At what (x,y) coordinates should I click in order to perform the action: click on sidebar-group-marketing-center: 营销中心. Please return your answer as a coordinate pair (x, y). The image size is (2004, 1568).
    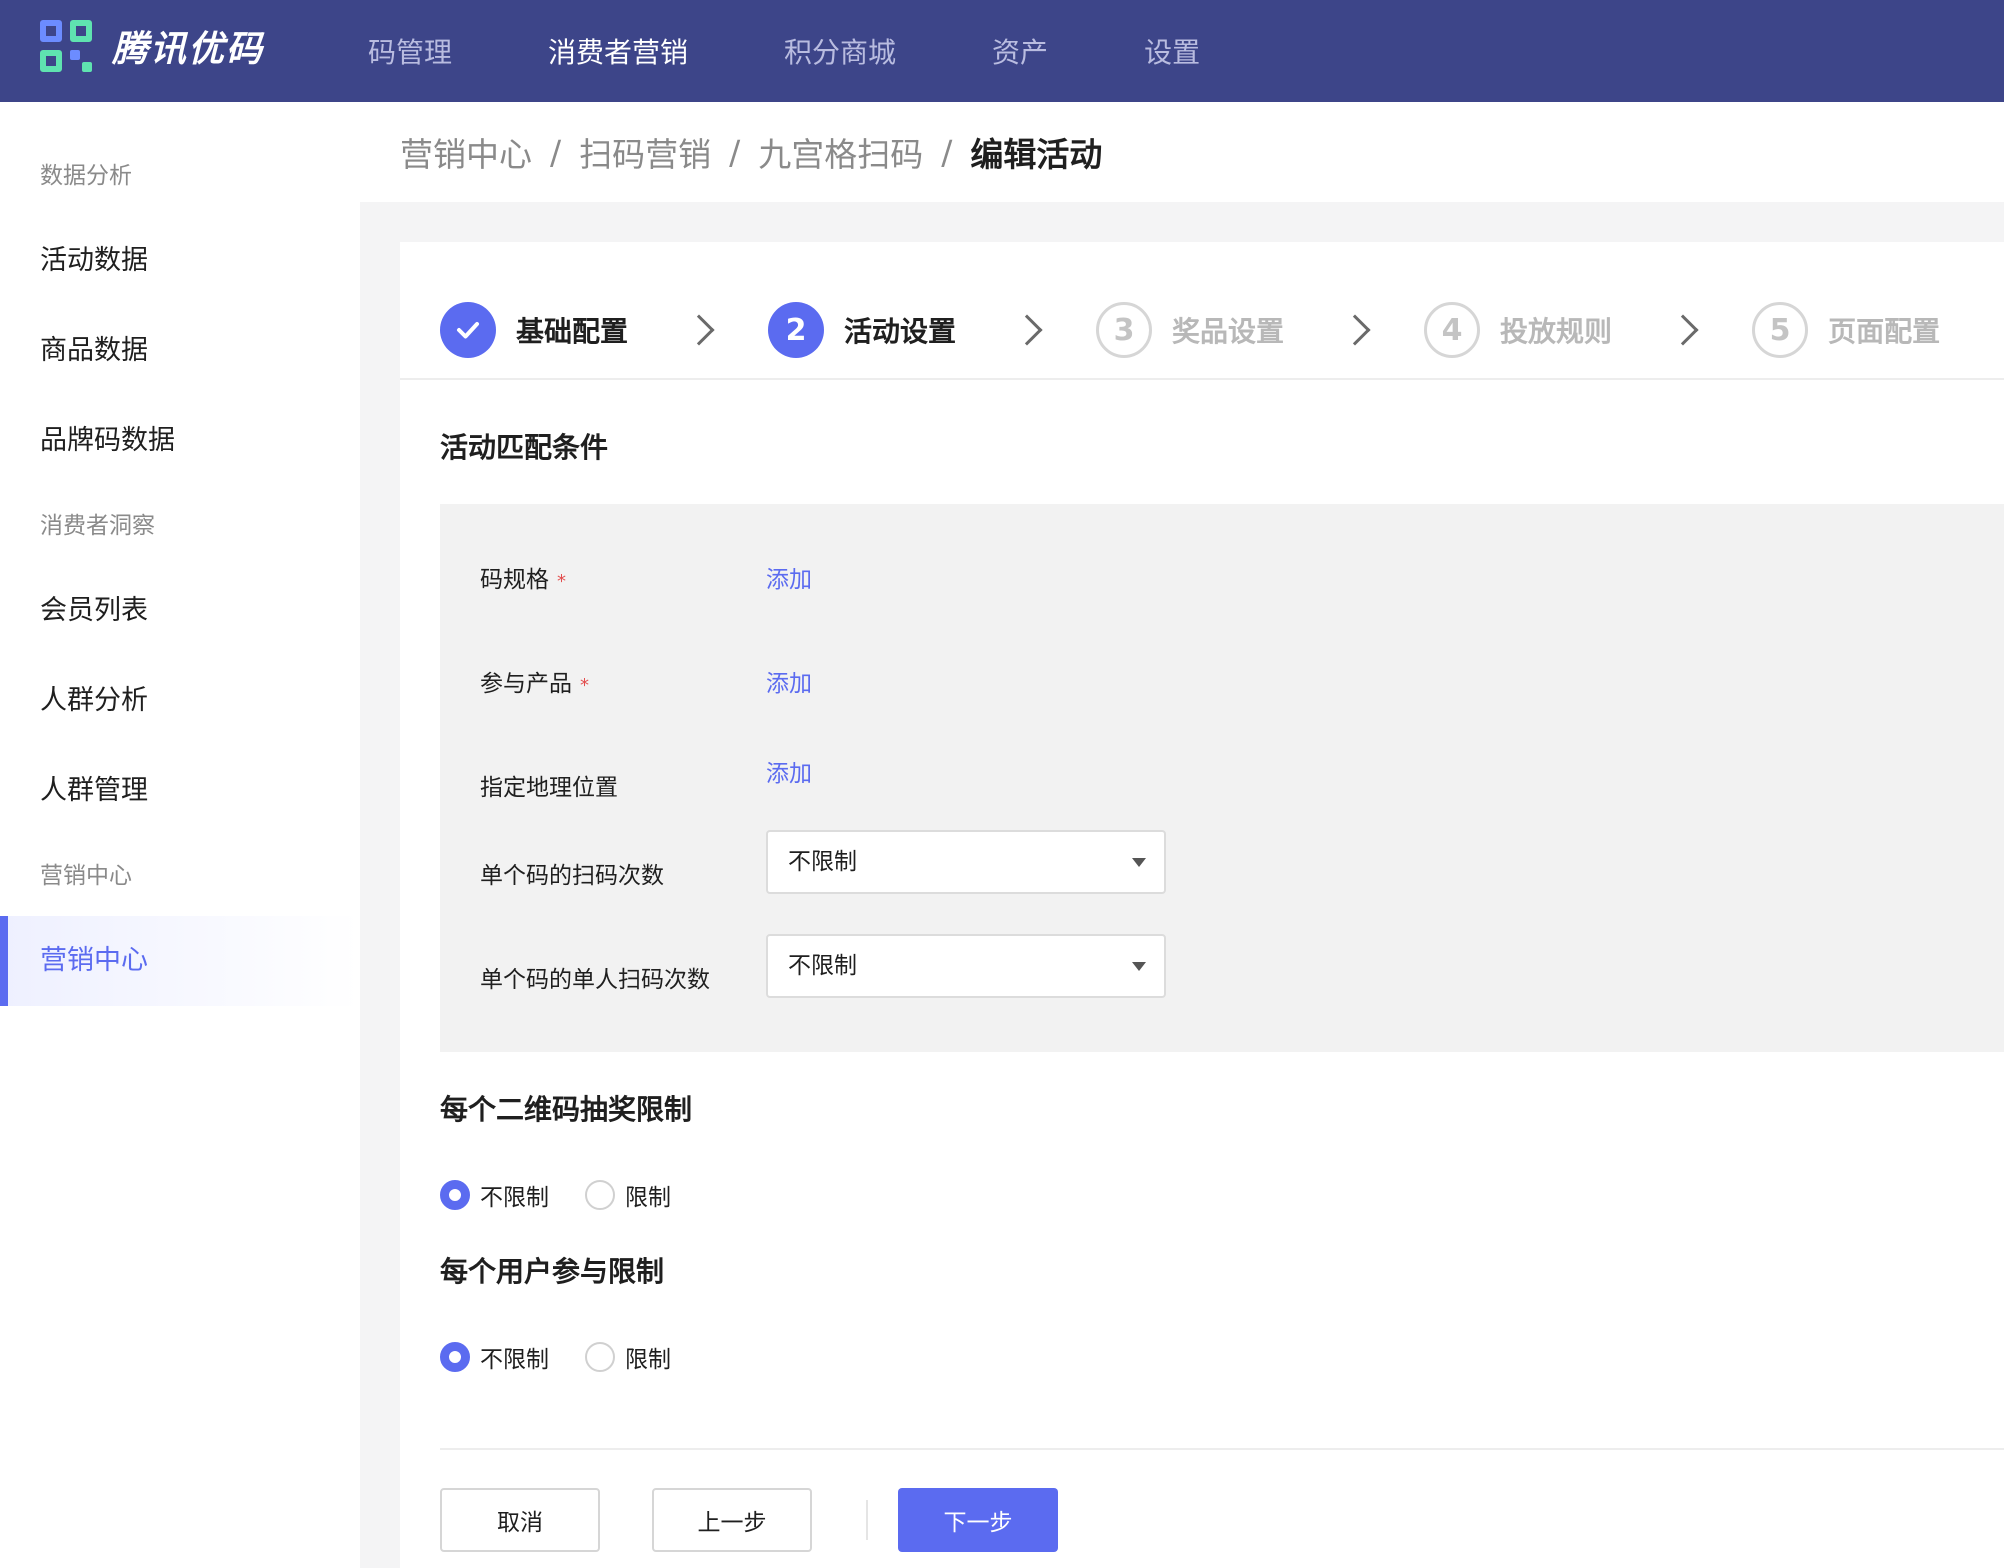
    Looking at the image, I should click on (86, 876).